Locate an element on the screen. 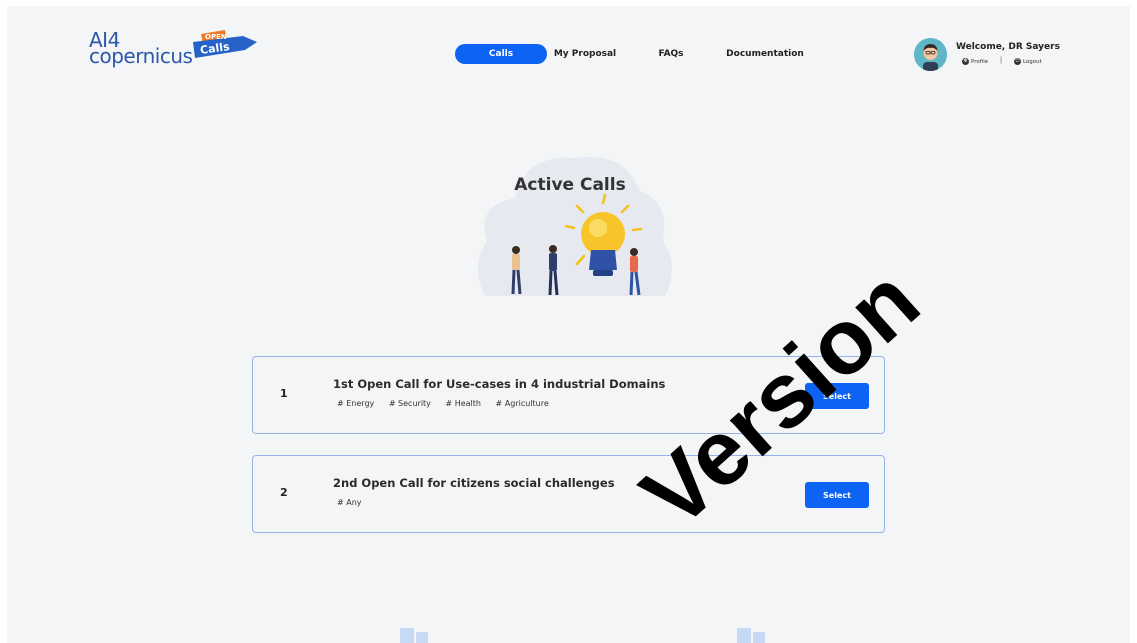 The image size is (1137, 643). tag: # Any is located at coordinates (349, 502).